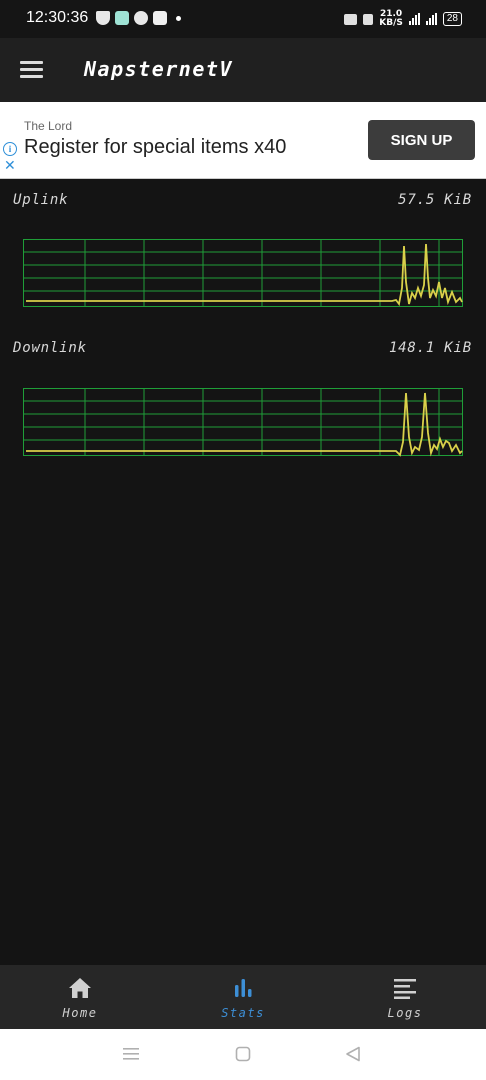  I want to click on more-notifications-dot, so click(178, 18).